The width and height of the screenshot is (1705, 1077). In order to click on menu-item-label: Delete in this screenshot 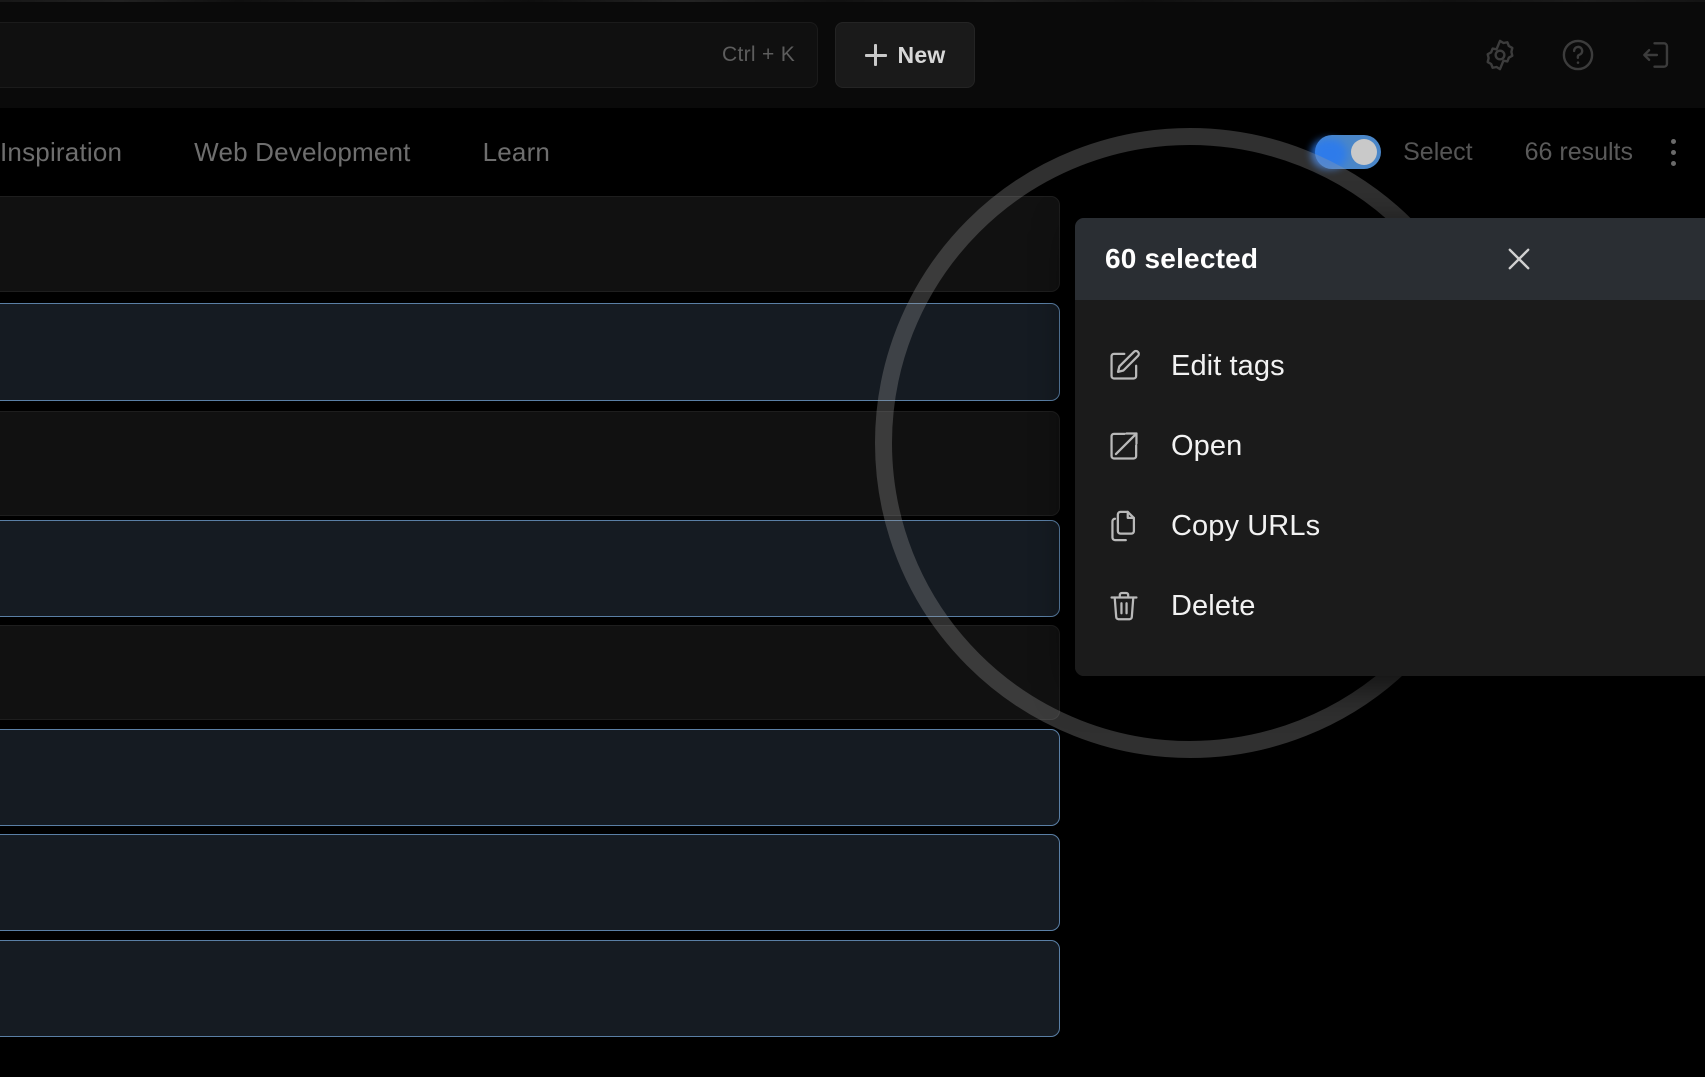, I will do `click(1213, 605)`.